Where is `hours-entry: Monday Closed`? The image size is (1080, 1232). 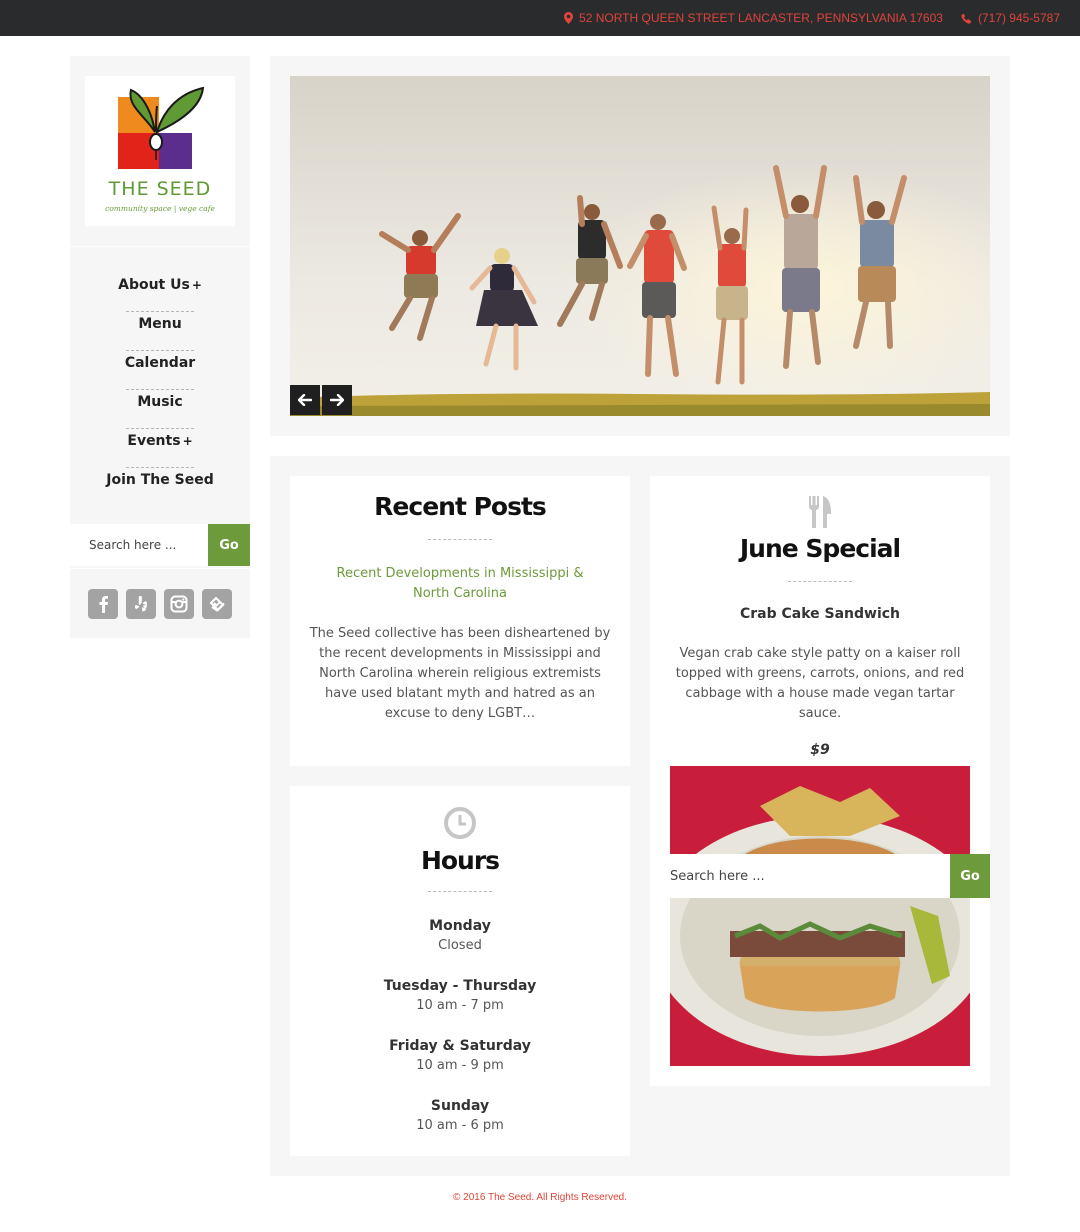
hours-entry: Monday Closed is located at coordinates (460, 936).